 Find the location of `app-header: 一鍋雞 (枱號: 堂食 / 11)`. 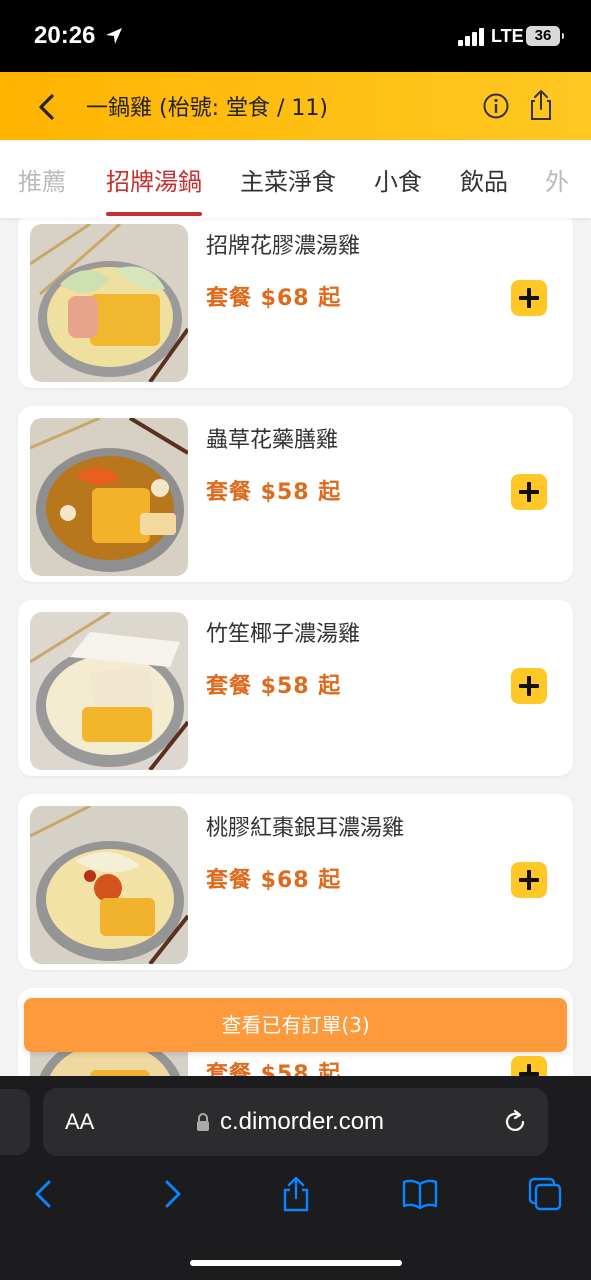

app-header: 一鍋雞 (枱號: 堂食 / 11) is located at coordinates (295, 106).